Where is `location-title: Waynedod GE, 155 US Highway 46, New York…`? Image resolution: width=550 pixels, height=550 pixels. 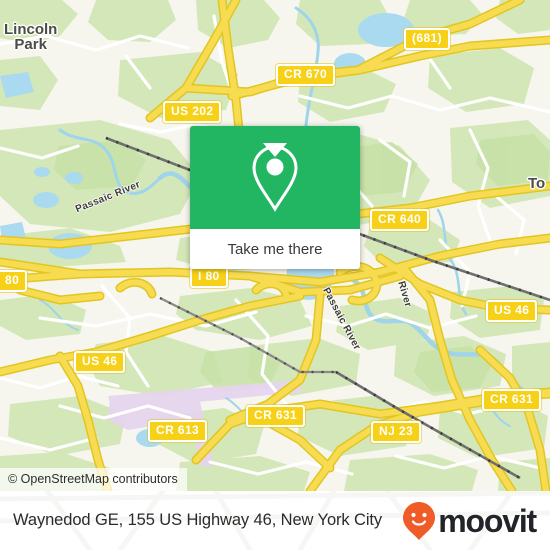
location-title: Waynedod GE, 155 US Highway 46, New York… is located at coordinates (198, 520).